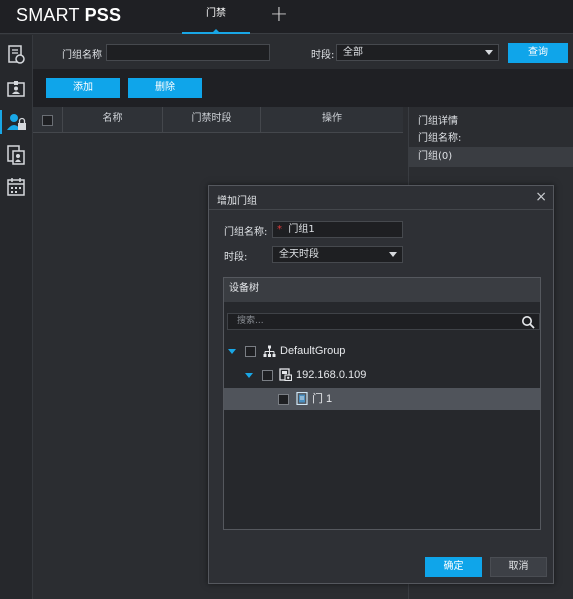 Image resolution: width=573 pixels, height=599 pixels. Describe the element at coordinates (1, 122) in the screenshot. I see `nav-active-indicator` at that location.